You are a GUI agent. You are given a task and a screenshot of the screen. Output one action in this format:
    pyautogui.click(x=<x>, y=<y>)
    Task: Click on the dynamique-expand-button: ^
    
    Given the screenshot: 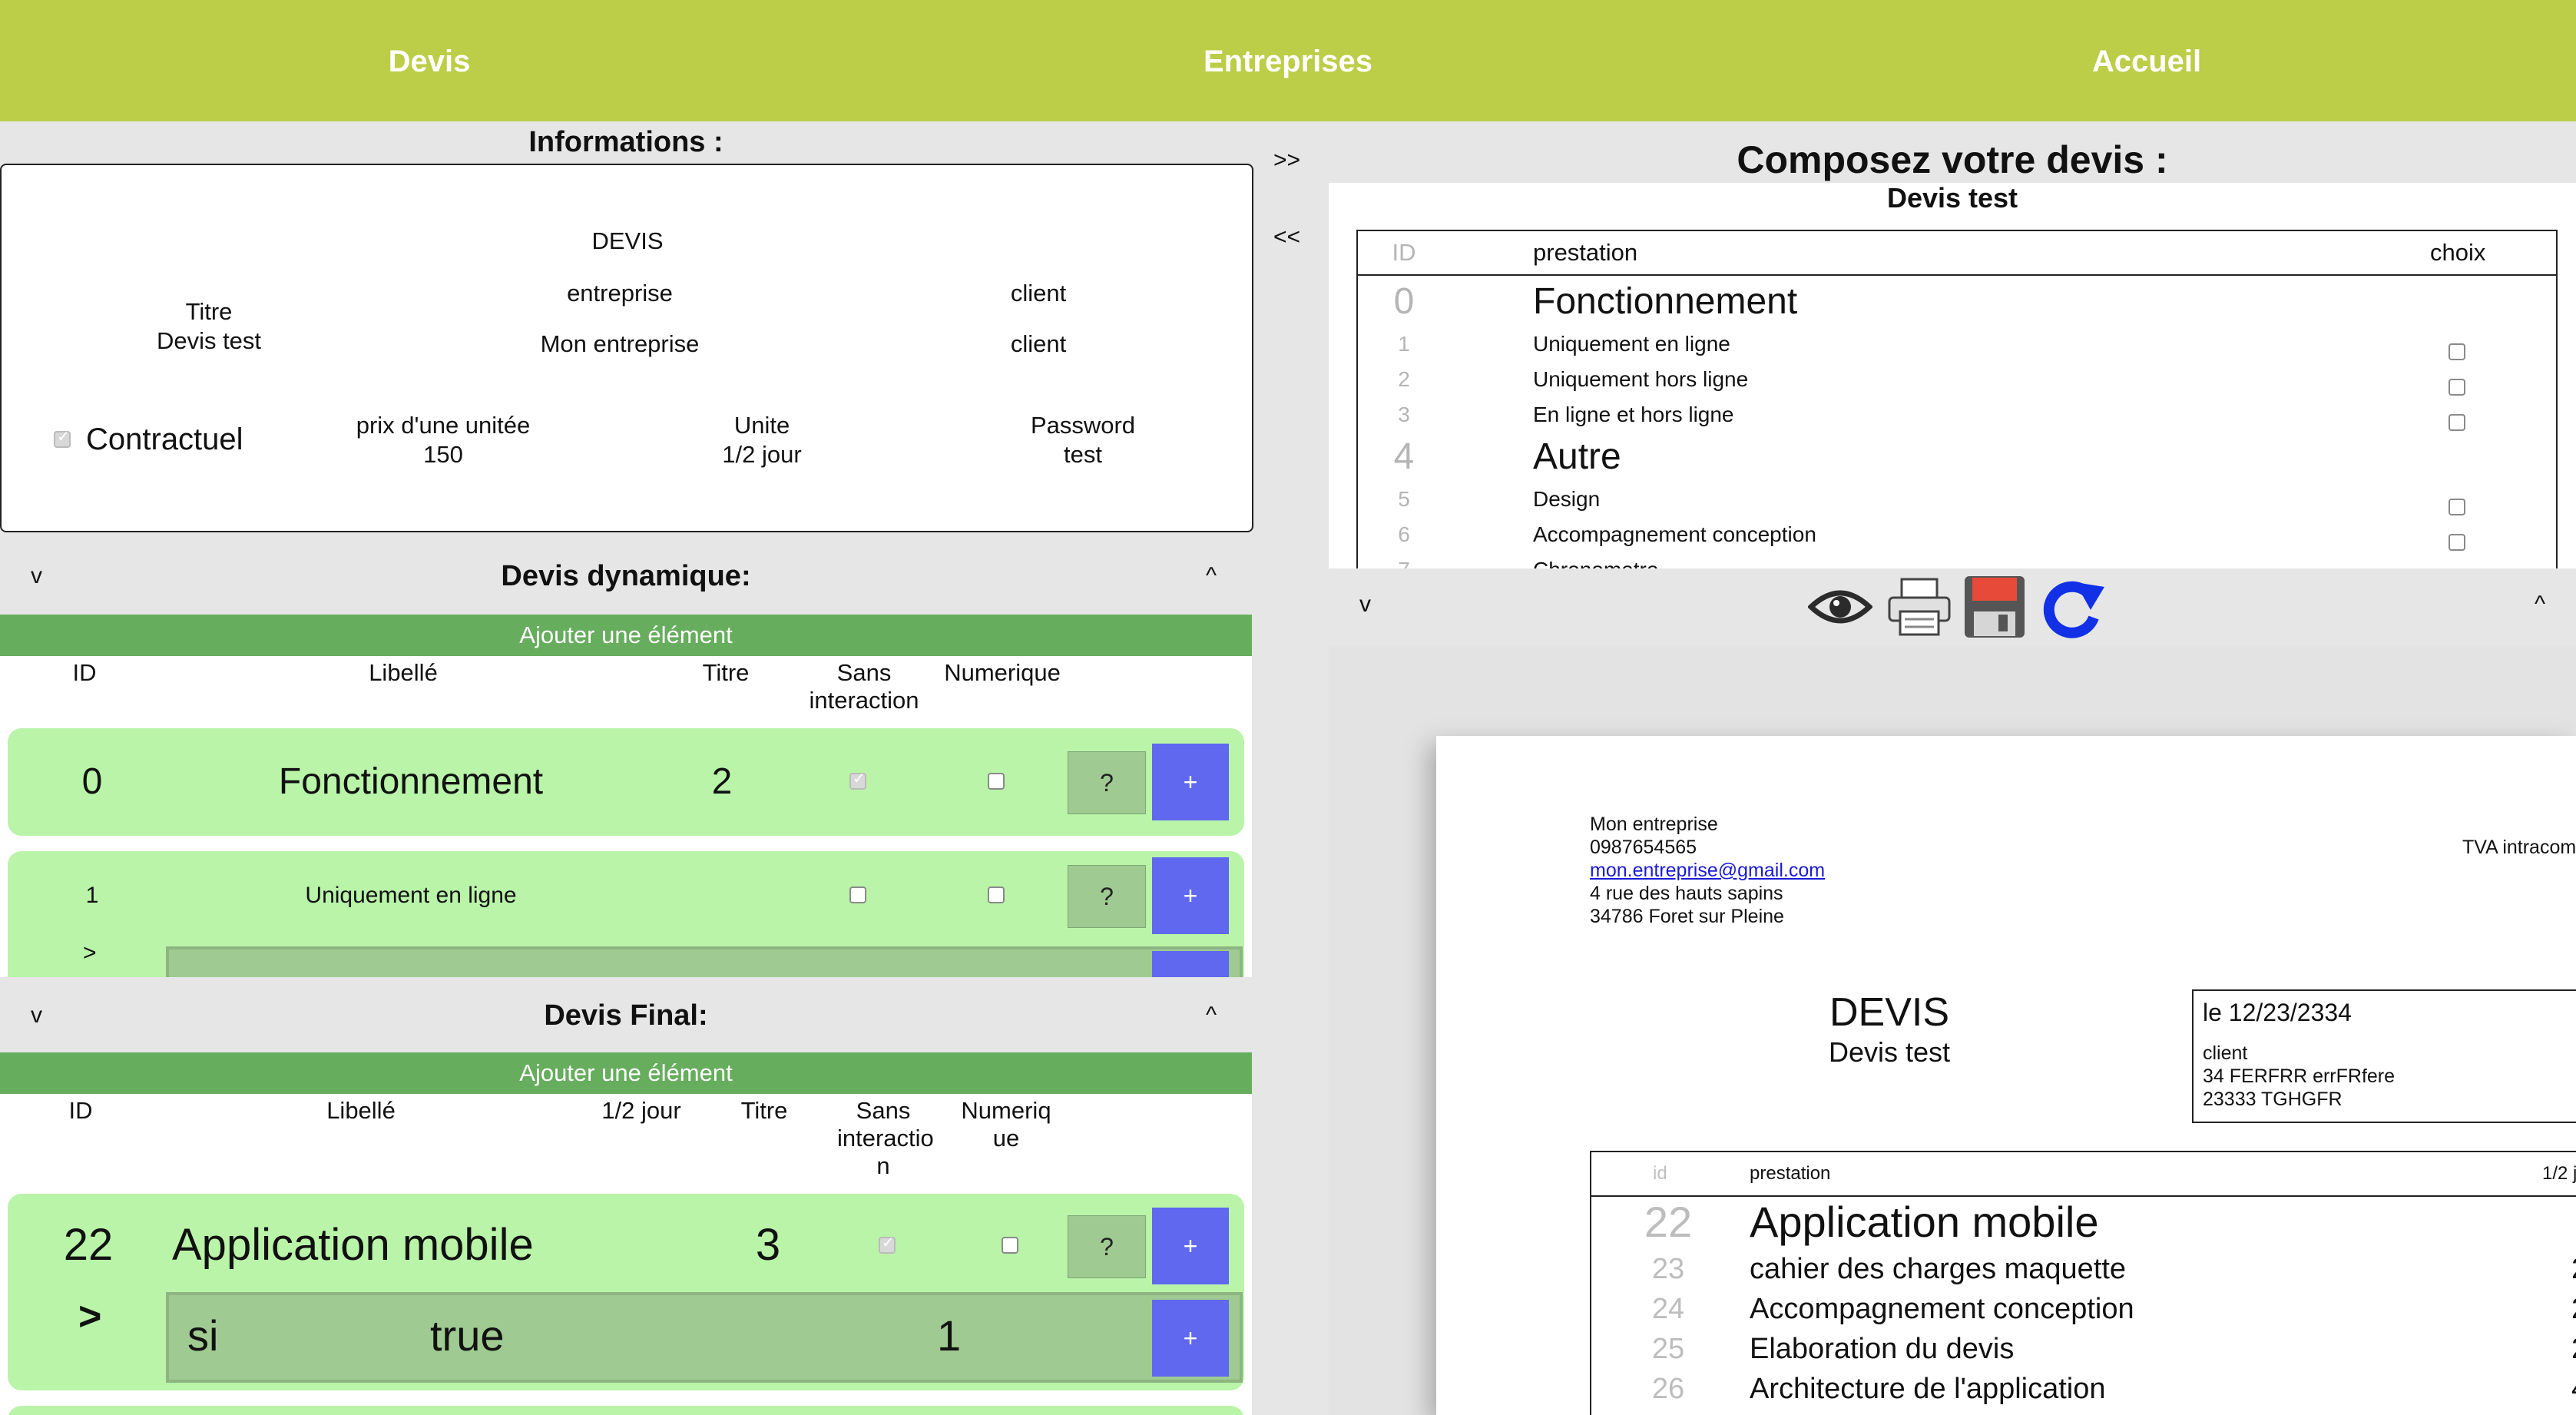 What is the action you would take?
    pyautogui.click(x=1211, y=576)
    